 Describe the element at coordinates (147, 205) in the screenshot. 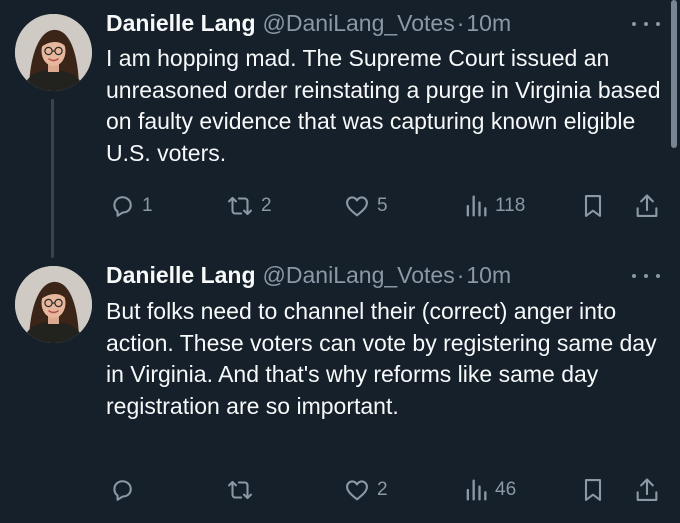

I see `reply-count: 1` at that location.